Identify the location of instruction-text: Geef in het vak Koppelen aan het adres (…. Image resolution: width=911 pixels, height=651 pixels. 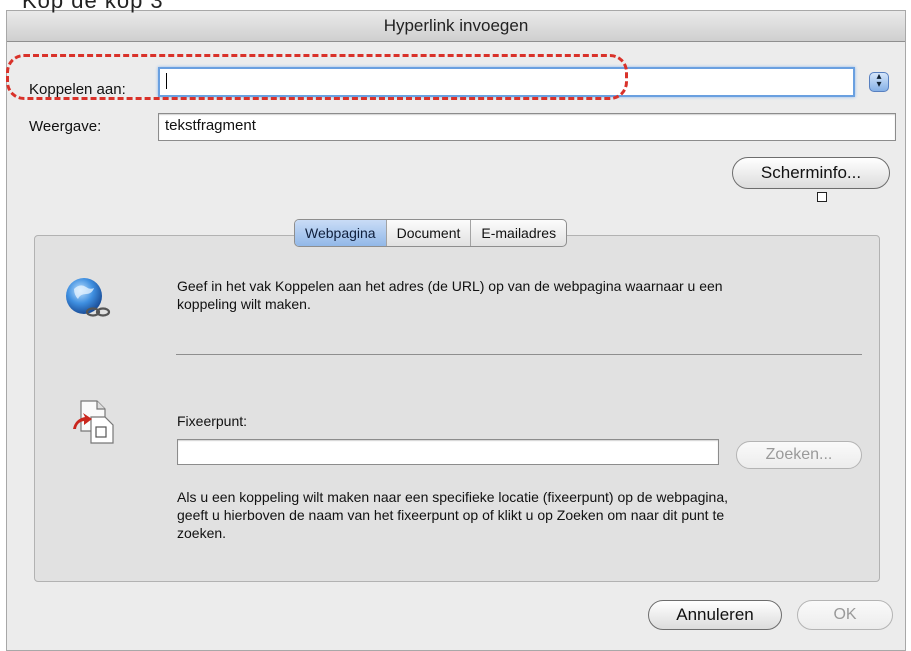
(450, 295).